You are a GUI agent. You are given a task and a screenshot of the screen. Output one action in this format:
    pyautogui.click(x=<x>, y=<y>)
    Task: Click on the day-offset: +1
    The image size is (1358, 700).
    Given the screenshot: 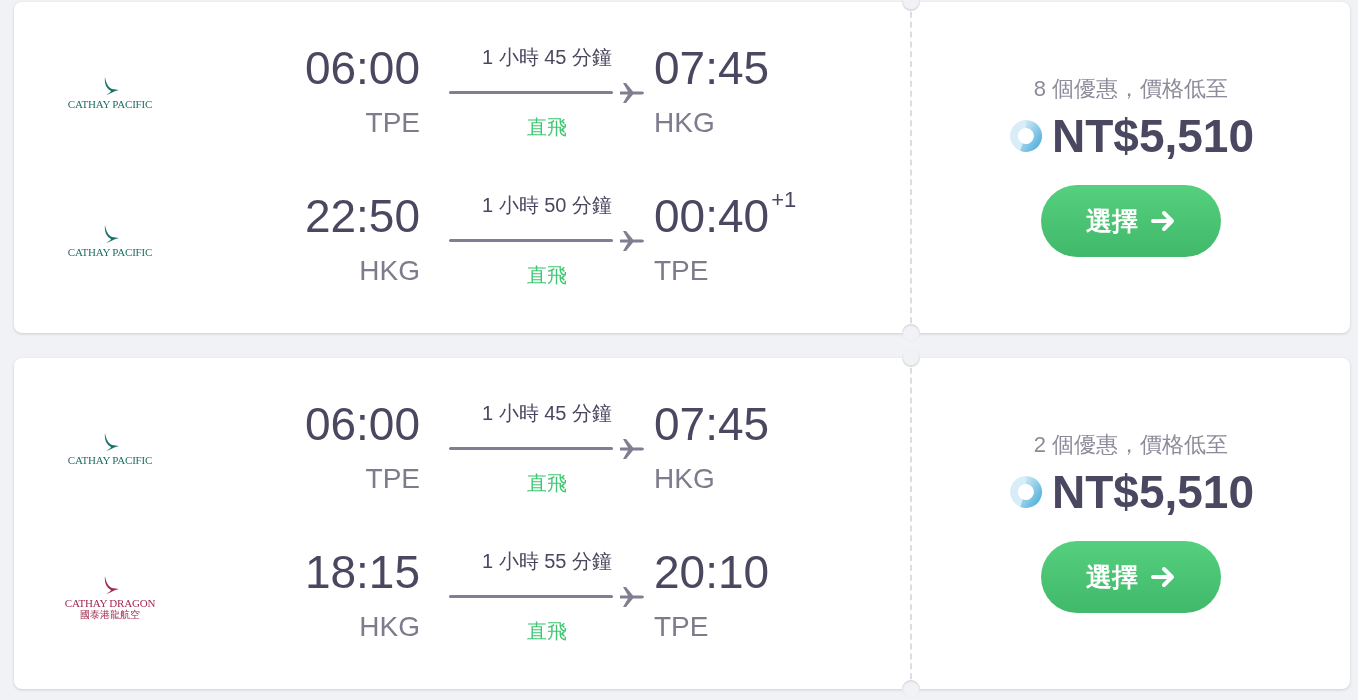 What is the action you would take?
    pyautogui.click(x=784, y=201)
    